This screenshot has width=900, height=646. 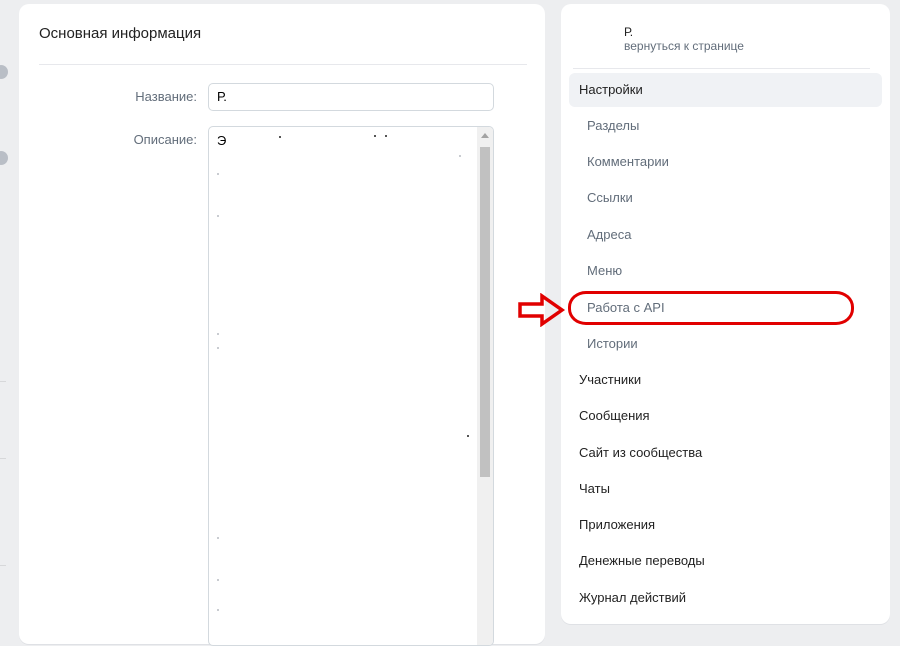 What do you see at coordinates (542, 310) in the screenshot?
I see `arrow-right-outline-icon` at bounding box center [542, 310].